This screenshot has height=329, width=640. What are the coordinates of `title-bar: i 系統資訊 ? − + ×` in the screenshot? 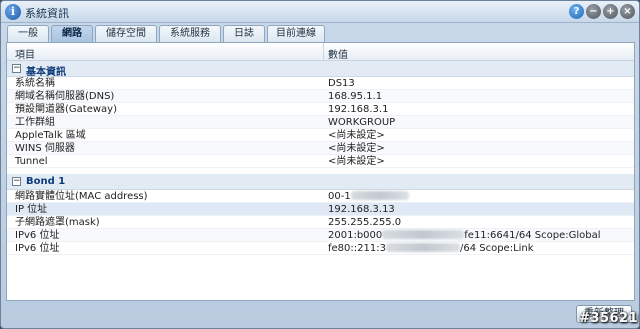 It's located at (320, 12).